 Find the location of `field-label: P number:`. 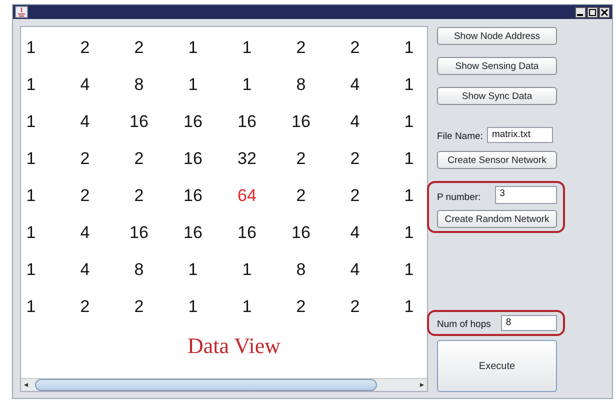

field-label: P number: is located at coordinates (459, 198).